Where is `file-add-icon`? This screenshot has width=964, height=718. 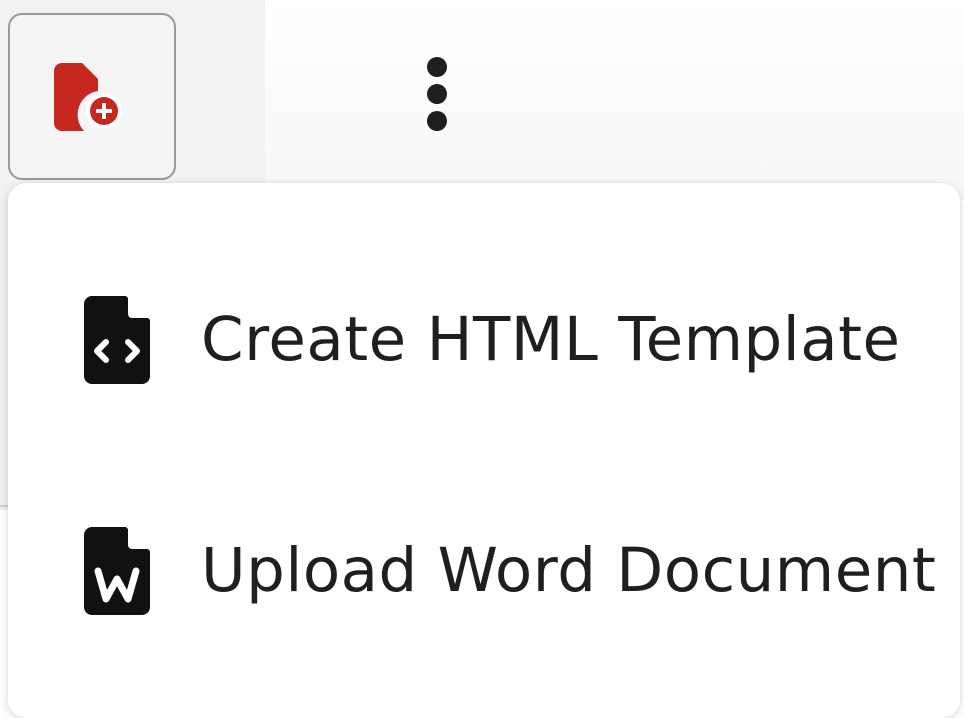 file-add-icon is located at coordinates (88, 96).